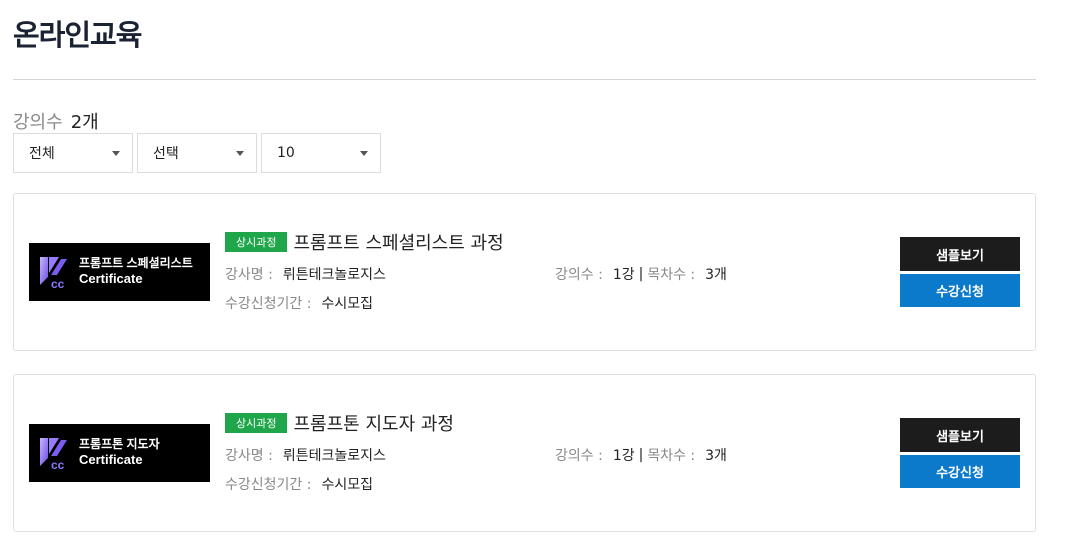  I want to click on course-count: 강의수 2개, so click(56, 121).